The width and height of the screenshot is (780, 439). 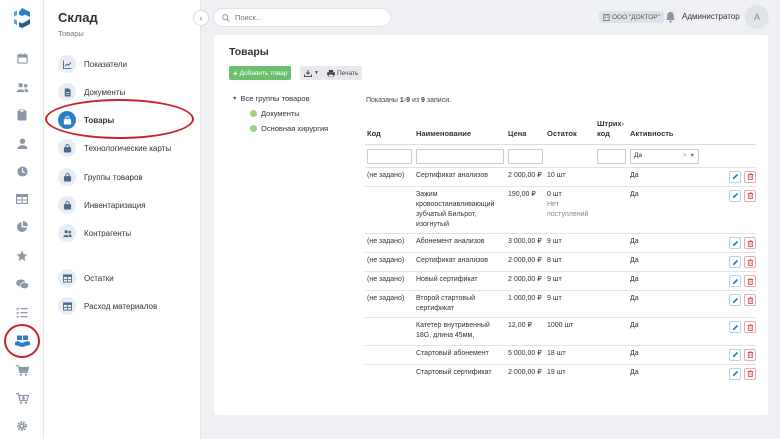 What do you see at coordinates (86, 278) in the screenshot?
I see `sidebar-item-stock-balance: Остатки` at bounding box center [86, 278].